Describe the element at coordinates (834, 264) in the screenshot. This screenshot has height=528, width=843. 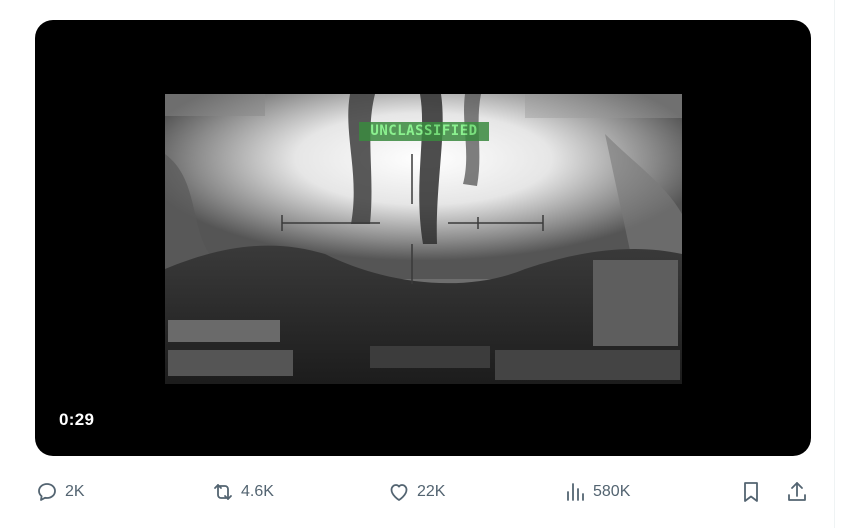
I see `timeline-border` at that location.